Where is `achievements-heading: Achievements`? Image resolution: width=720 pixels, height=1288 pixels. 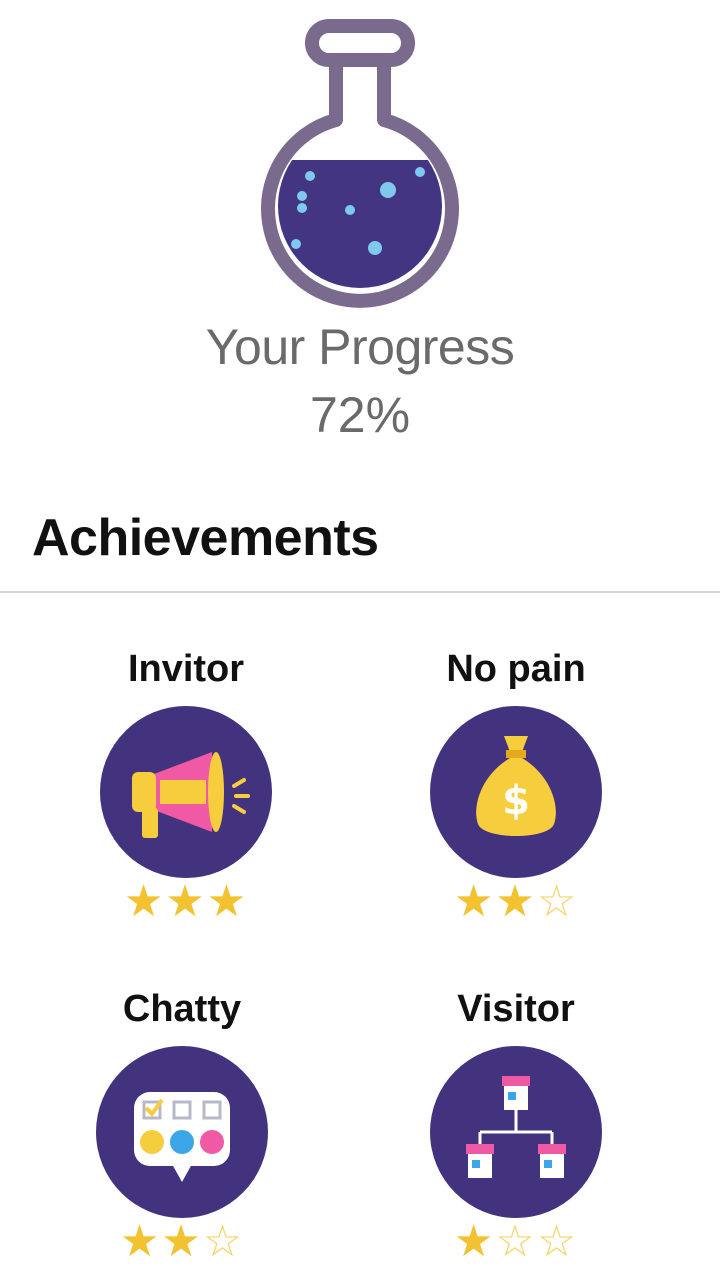 achievements-heading: Achievements is located at coordinates (205, 538).